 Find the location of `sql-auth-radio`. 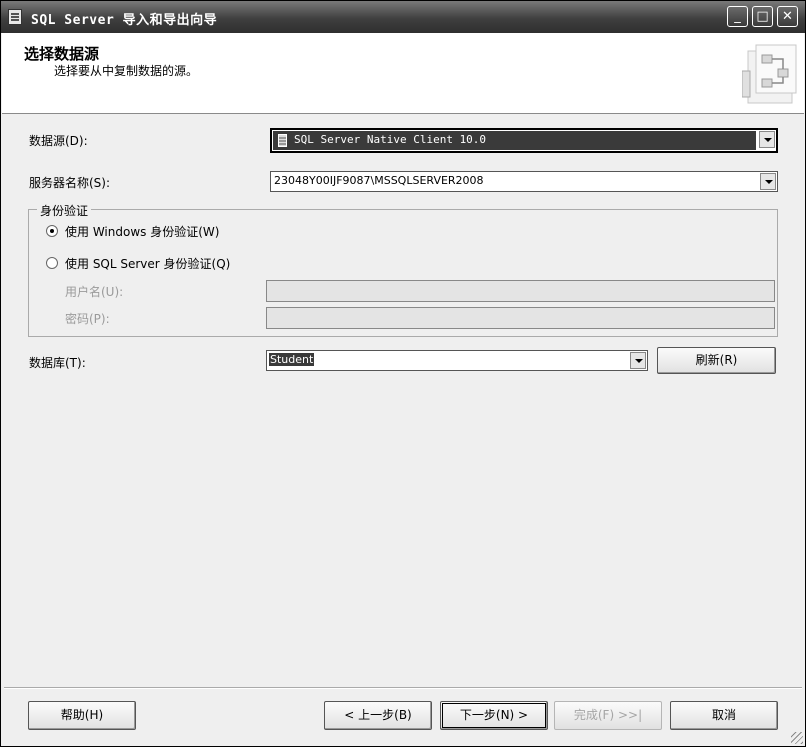

sql-auth-radio is located at coordinates (52, 263).